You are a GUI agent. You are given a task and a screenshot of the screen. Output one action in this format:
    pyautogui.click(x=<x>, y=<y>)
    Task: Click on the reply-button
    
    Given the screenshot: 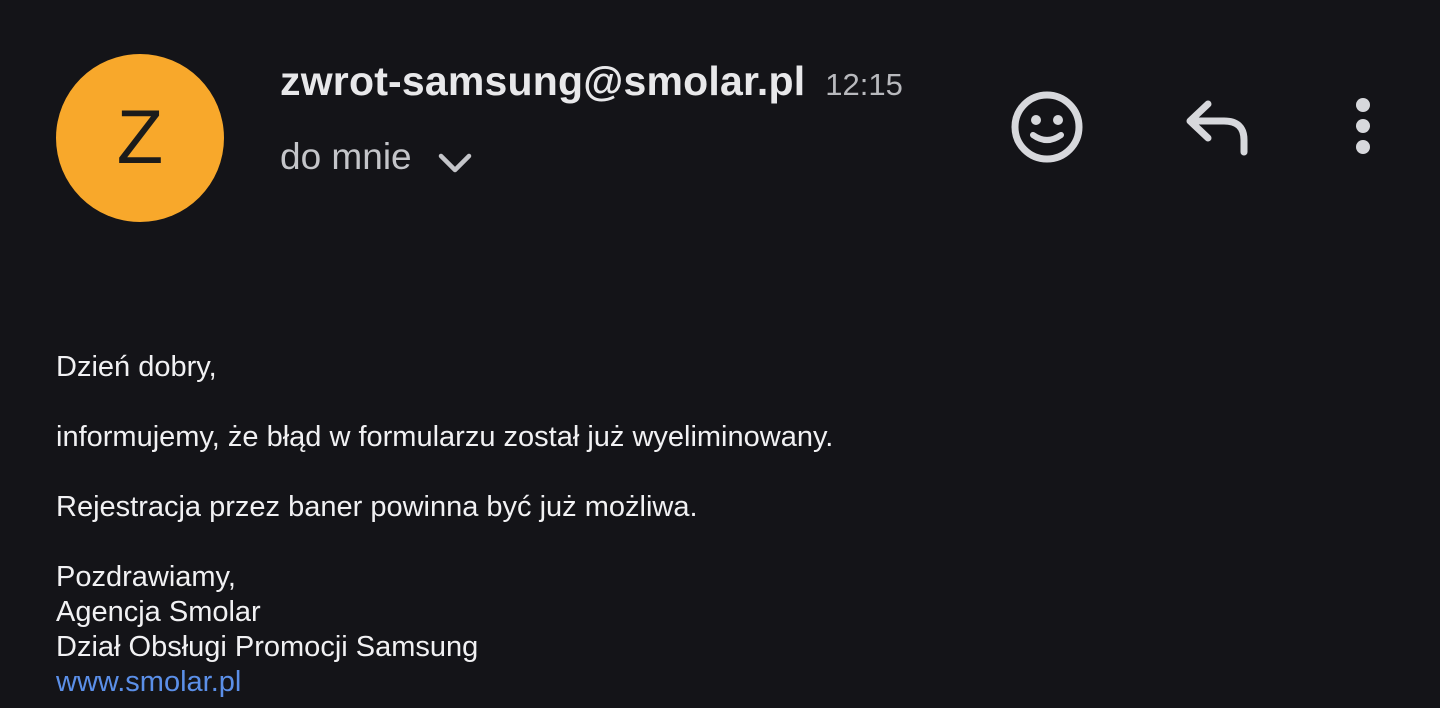 What is the action you would take?
    pyautogui.click(x=1216, y=126)
    